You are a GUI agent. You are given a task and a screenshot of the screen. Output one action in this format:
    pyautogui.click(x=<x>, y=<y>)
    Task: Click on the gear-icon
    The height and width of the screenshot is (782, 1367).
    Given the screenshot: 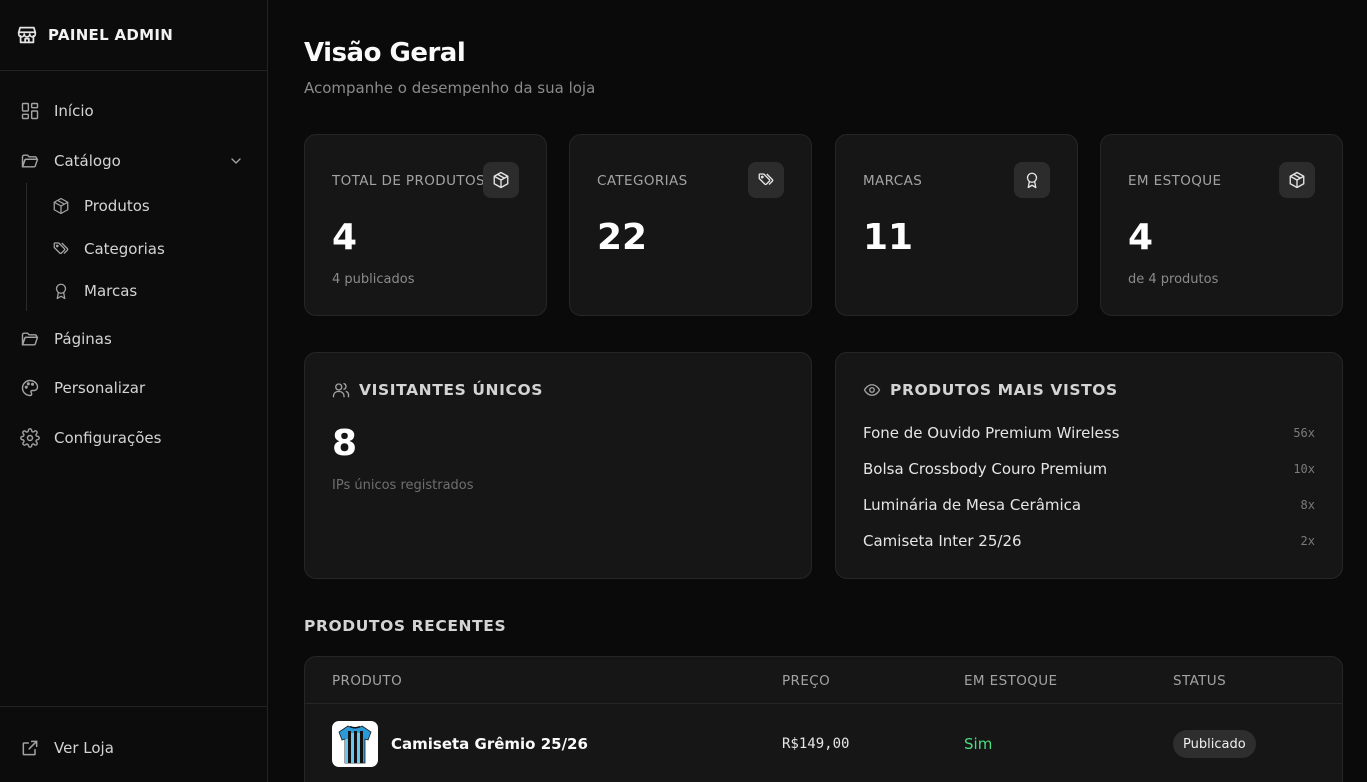 What is the action you would take?
    pyautogui.click(x=30, y=438)
    